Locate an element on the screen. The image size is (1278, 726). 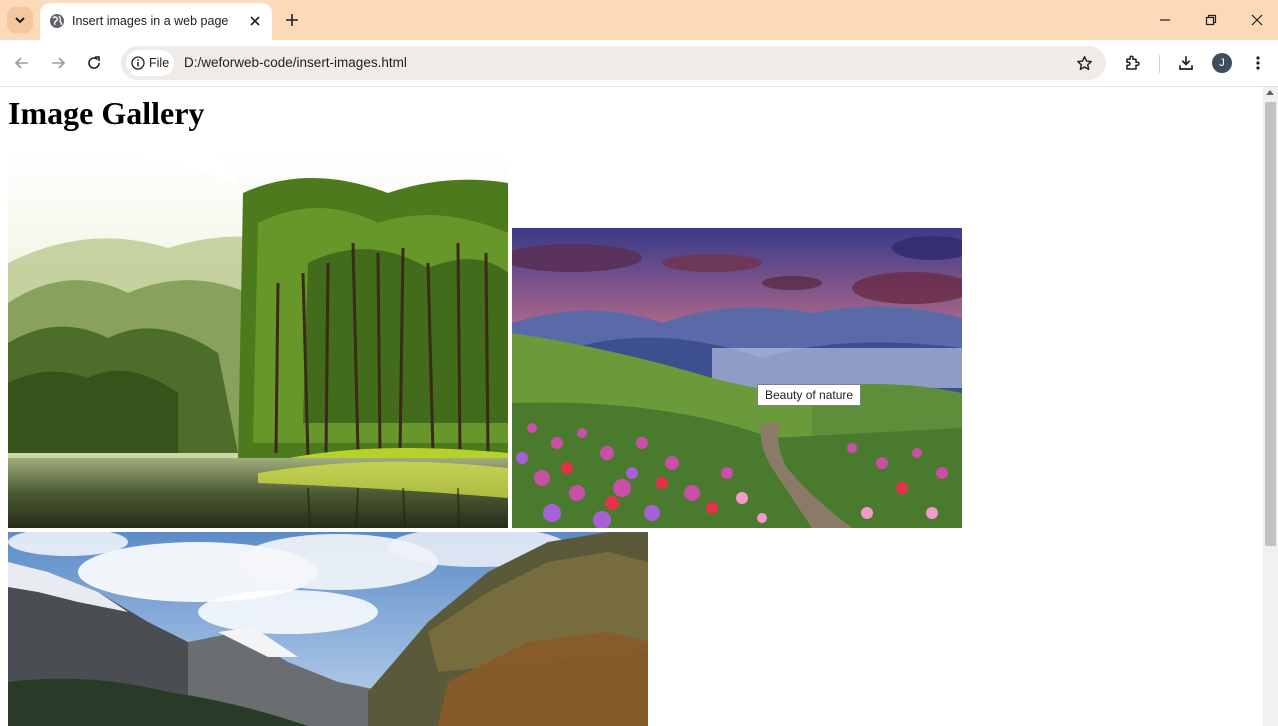
forward-button is located at coordinates (58, 63).